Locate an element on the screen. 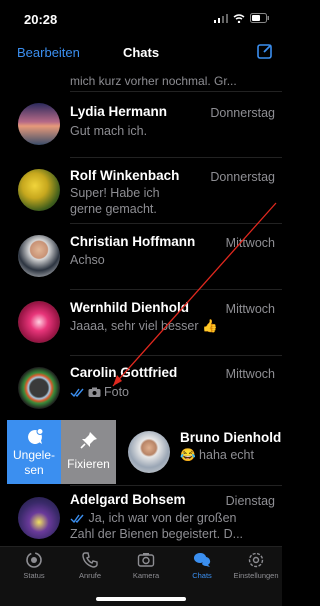 Image resolution: width=320 pixels, height=606 pixels. tab-camera: Kamera is located at coordinates (146, 565).